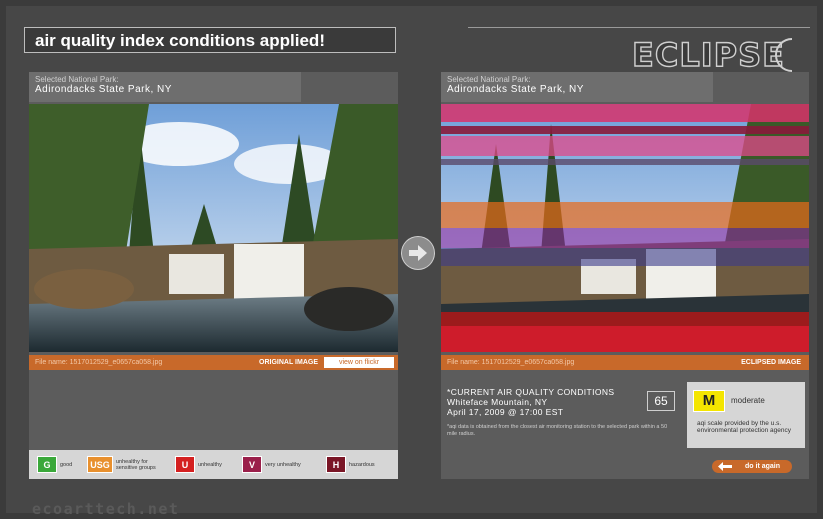 The image size is (823, 519). I want to click on eclipsed-image-tag: ECLIPSED IMAGE, so click(771, 362).